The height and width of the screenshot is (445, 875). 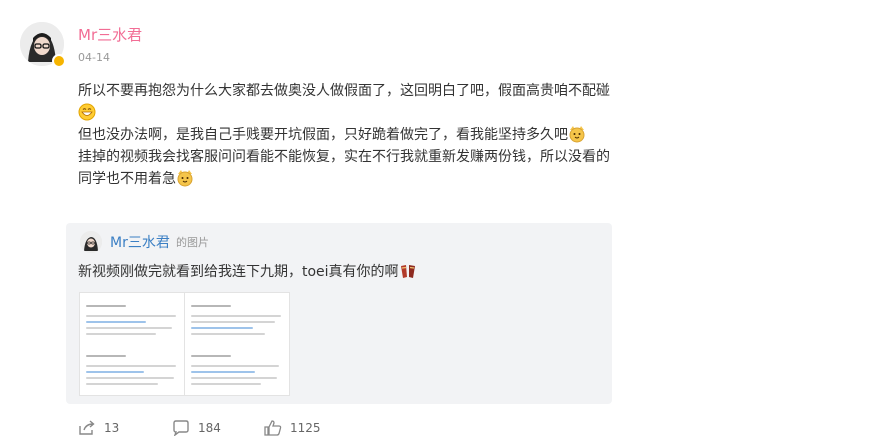 What do you see at coordinates (348, 102) in the screenshot?
I see `paragraph: 所以不要再抱怨为什么大家都去做奥没人做假面了，这回明白了吧，假面高贵咱不配碰` at bounding box center [348, 102].